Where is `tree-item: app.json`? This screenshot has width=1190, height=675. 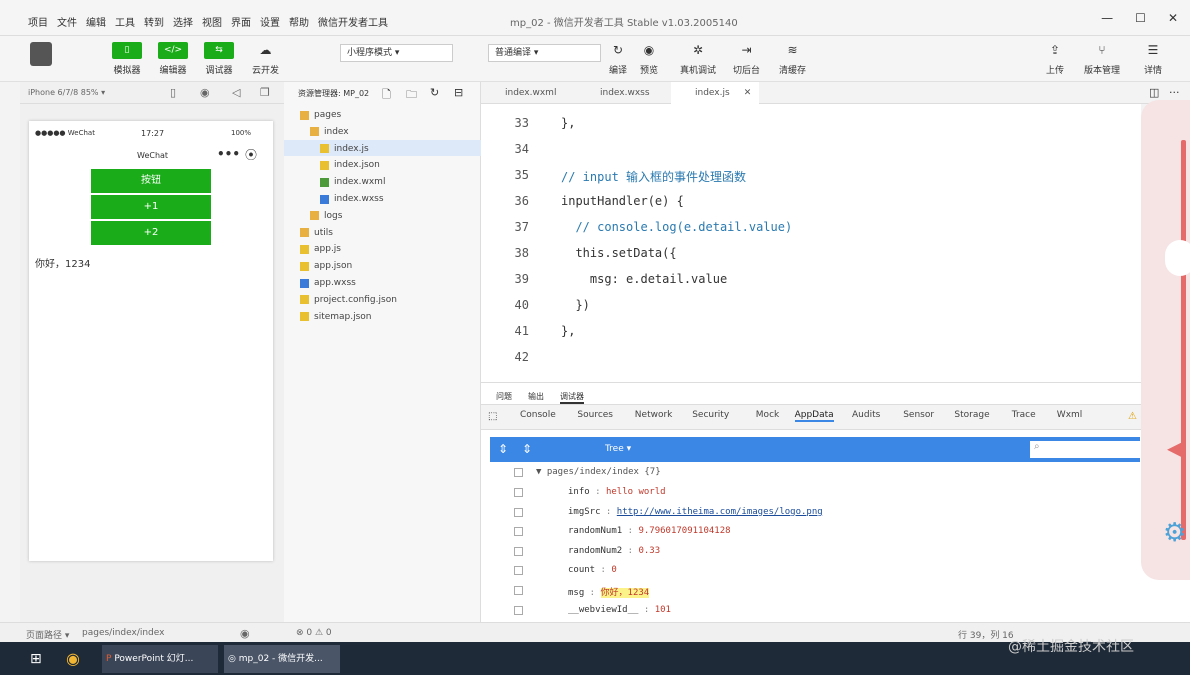
tree-item: app.json is located at coordinates (326, 266).